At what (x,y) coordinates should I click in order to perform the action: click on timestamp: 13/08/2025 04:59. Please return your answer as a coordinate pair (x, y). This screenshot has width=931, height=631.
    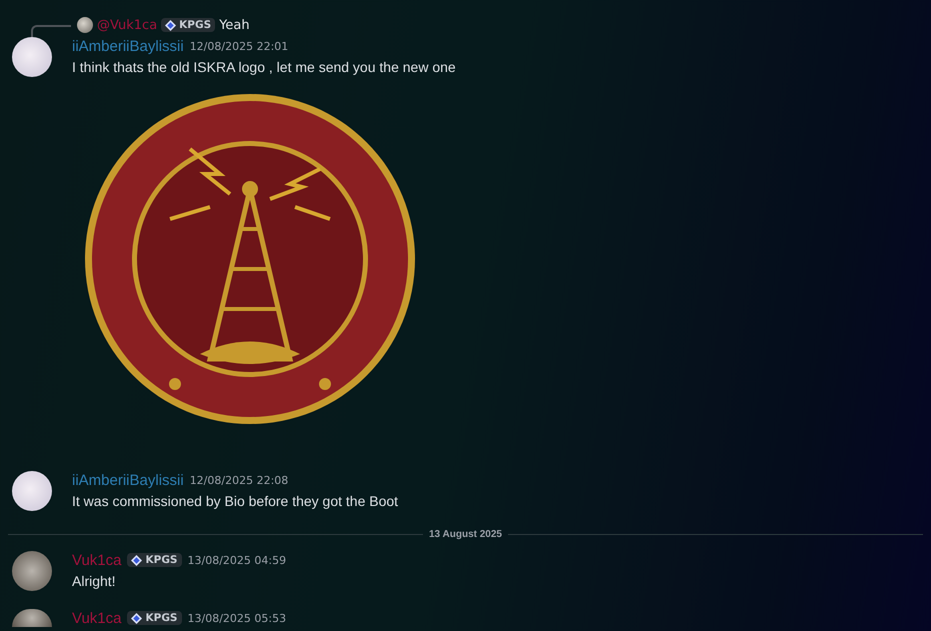
    Looking at the image, I should click on (237, 560).